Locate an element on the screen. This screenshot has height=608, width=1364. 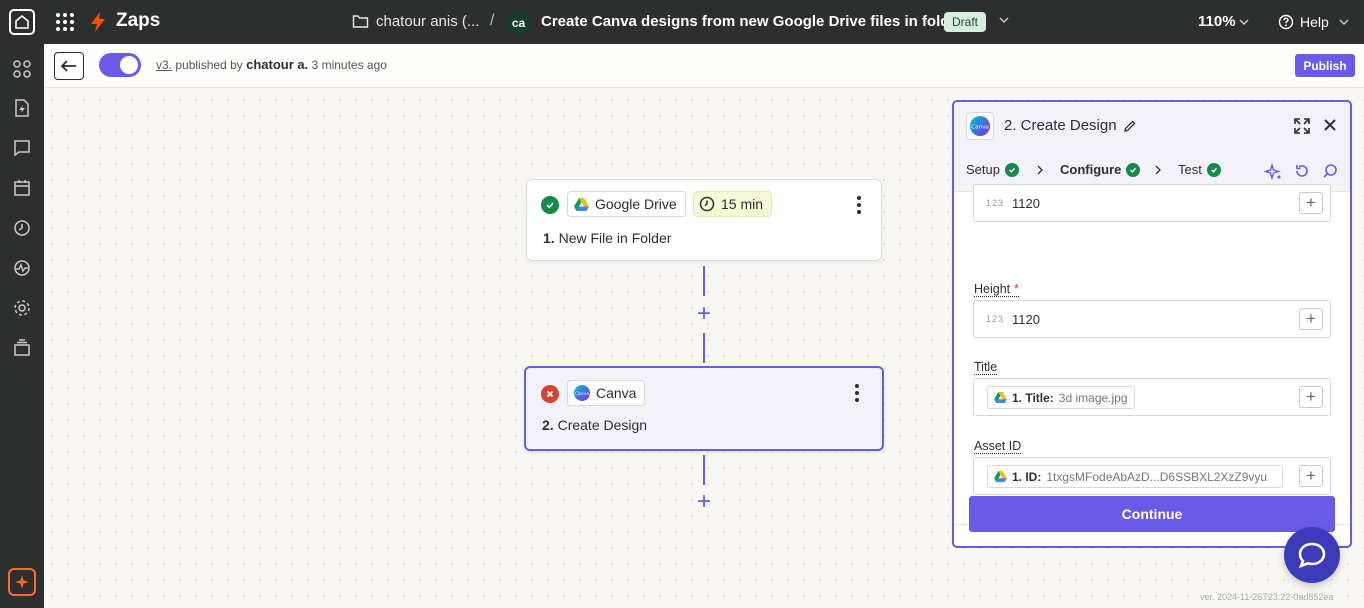
help-menu: Help is located at coordinates (1314, 22).